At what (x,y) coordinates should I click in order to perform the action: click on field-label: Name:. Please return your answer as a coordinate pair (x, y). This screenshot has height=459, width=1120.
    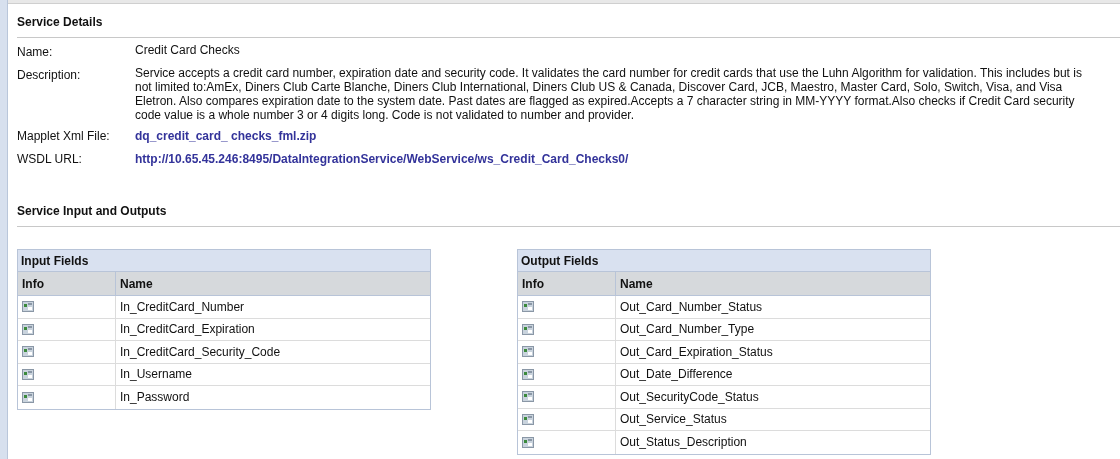
    Looking at the image, I should click on (35, 52).